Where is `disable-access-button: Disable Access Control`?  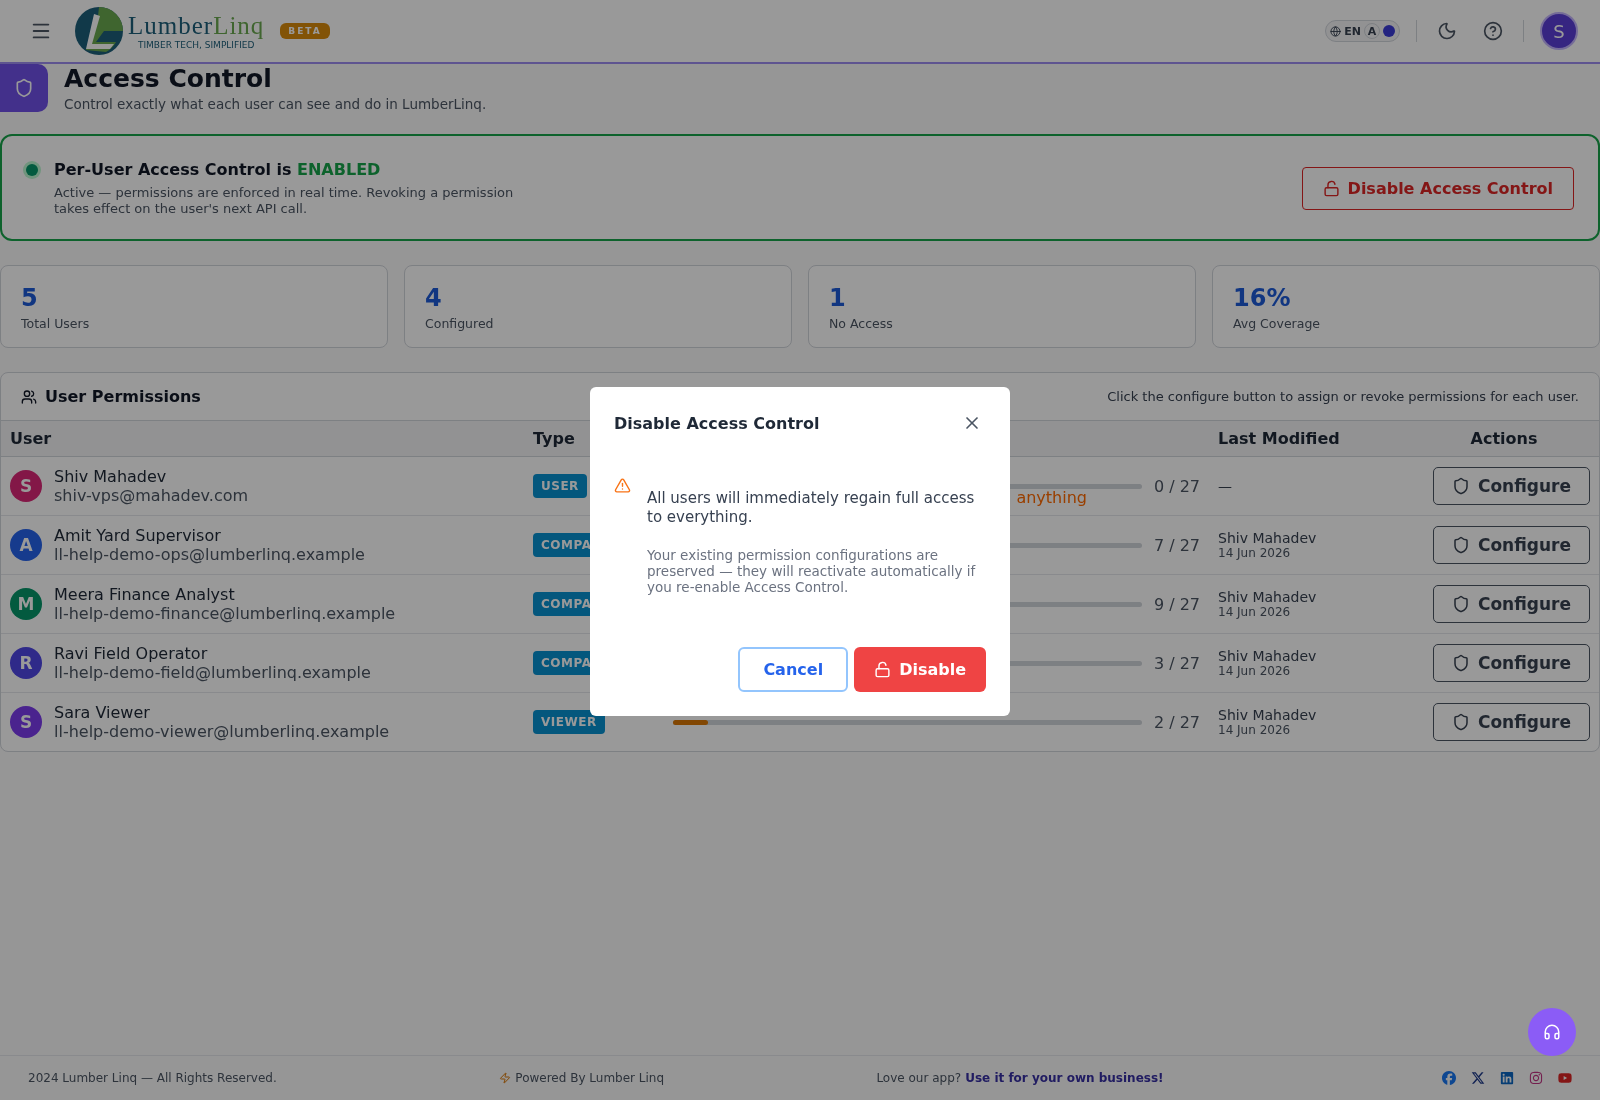 disable-access-button: Disable Access Control is located at coordinates (1437, 188).